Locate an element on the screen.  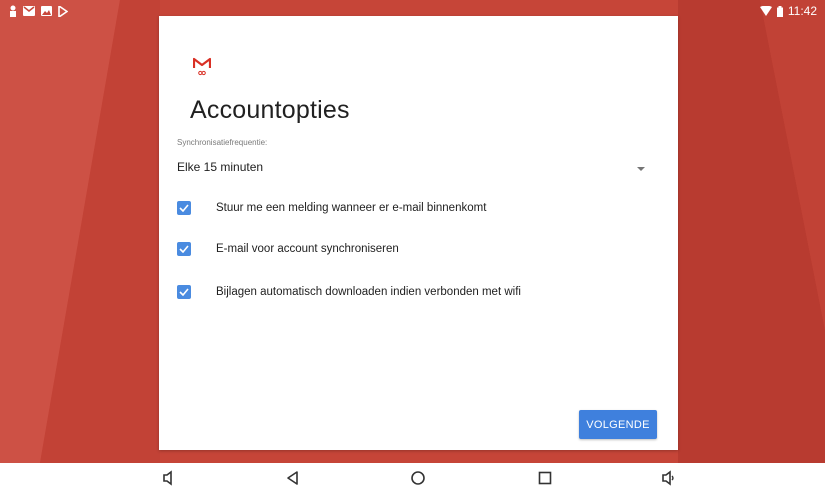
dropdown-caret-icon is located at coordinates (641, 169).